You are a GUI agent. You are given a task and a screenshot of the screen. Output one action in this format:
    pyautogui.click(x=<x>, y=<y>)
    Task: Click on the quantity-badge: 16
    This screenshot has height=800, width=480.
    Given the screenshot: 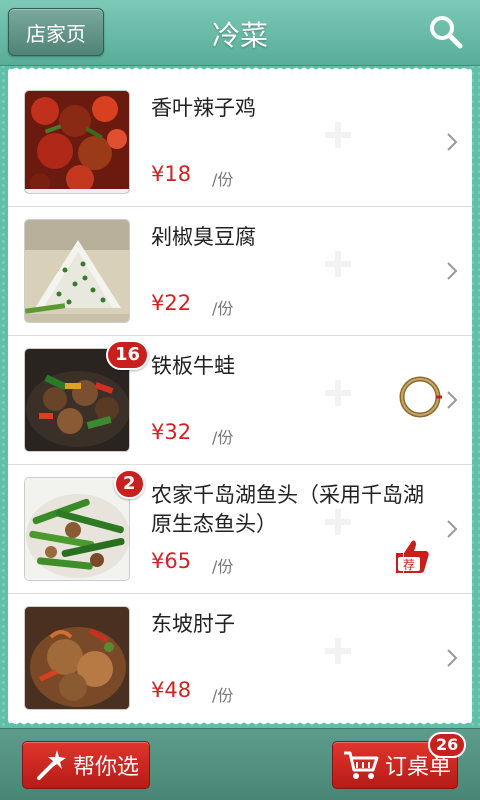 What is the action you would take?
    pyautogui.click(x=128, y=355)
    